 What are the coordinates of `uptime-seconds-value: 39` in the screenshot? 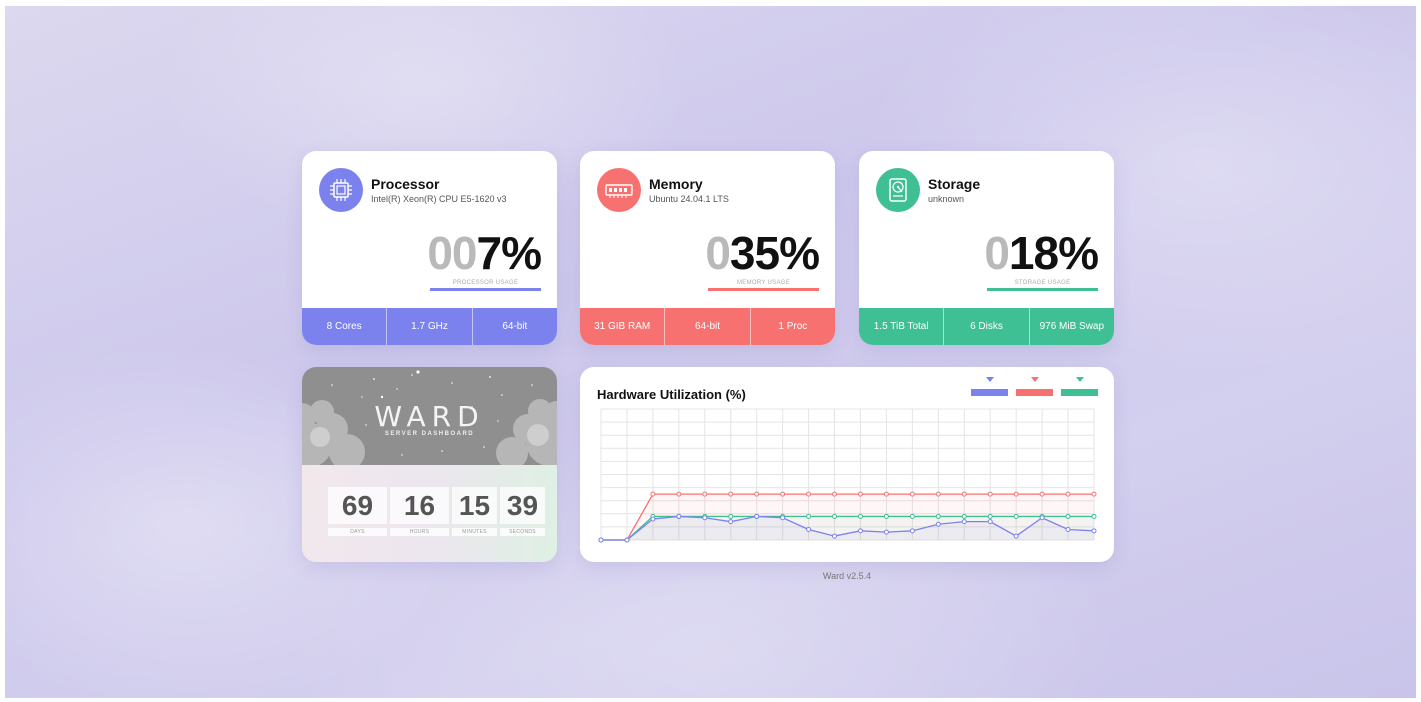 It's located at (522, 505).